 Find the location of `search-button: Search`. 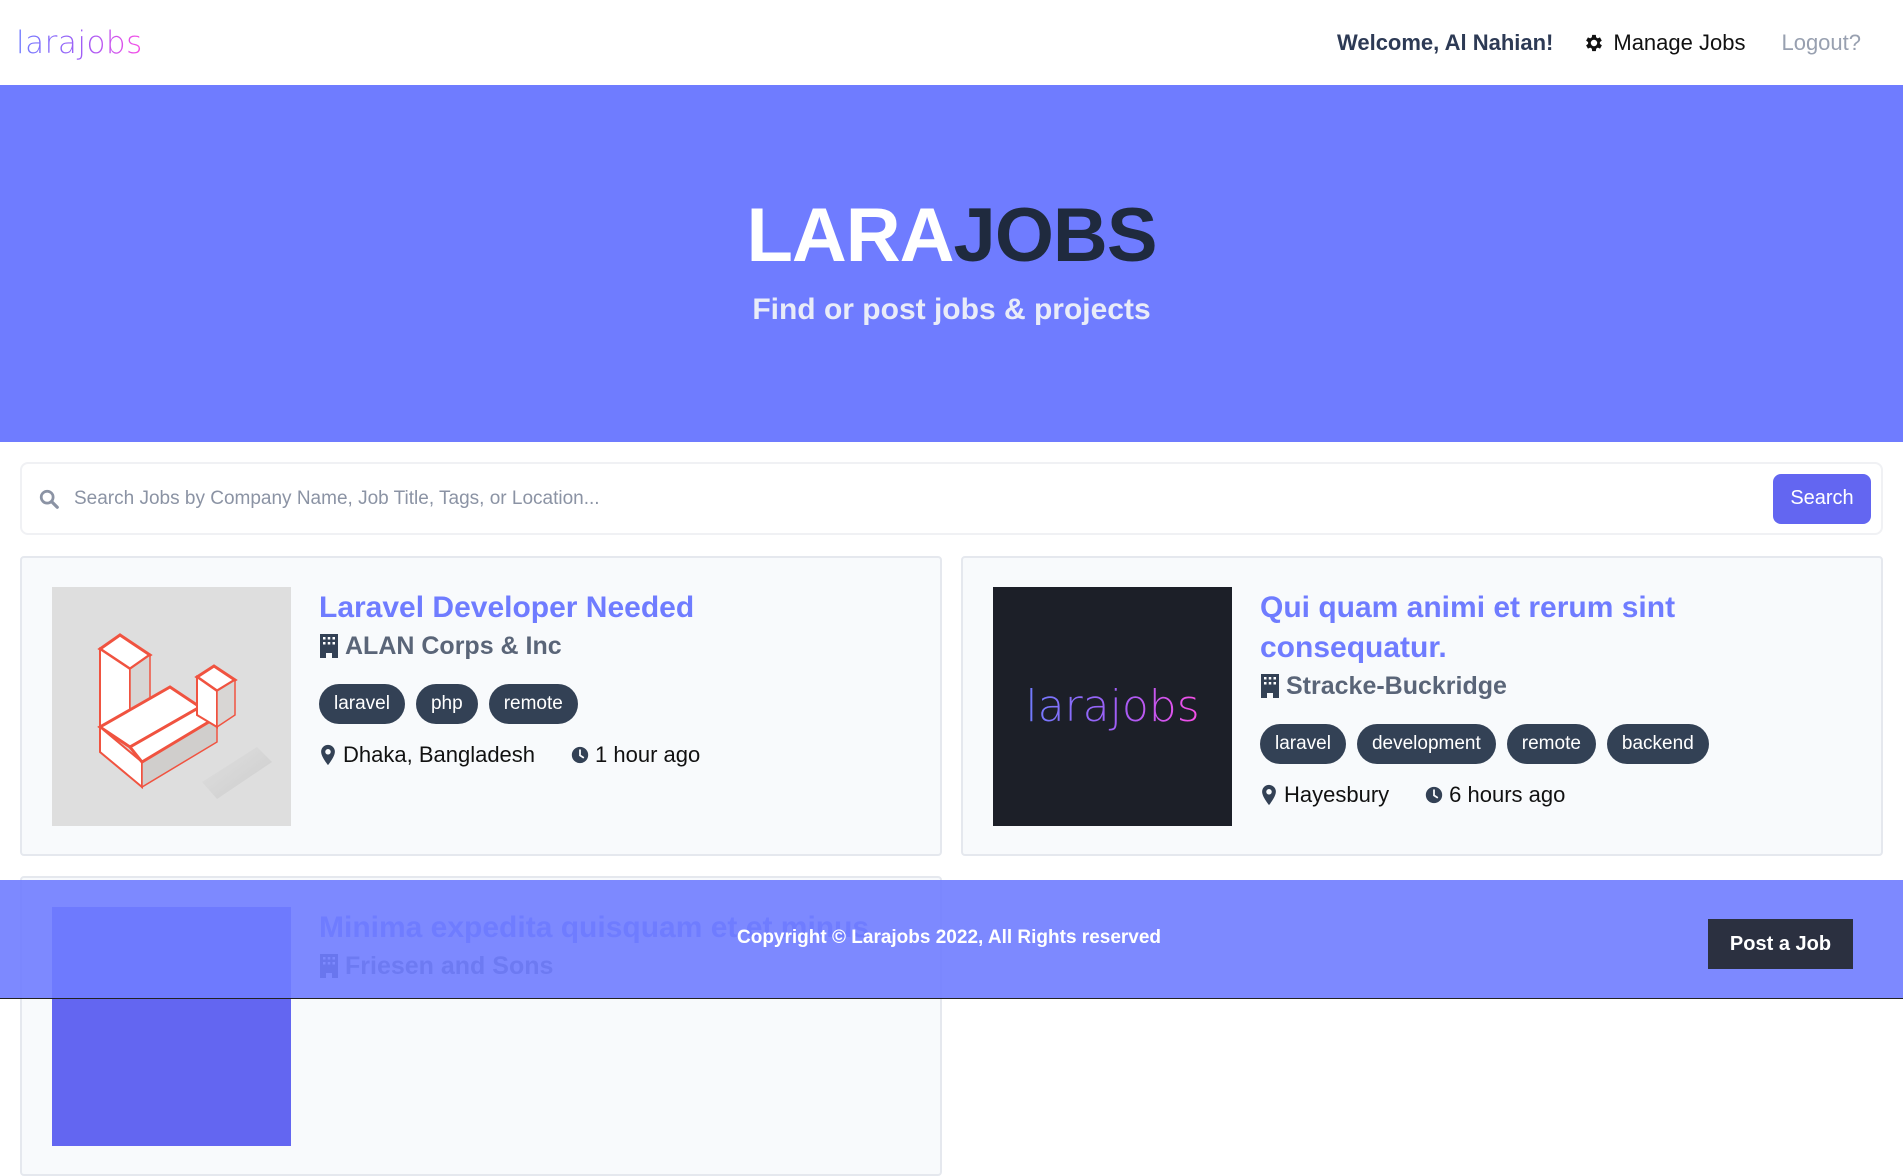

search-button: Search is located at coordinates (1822, 498).